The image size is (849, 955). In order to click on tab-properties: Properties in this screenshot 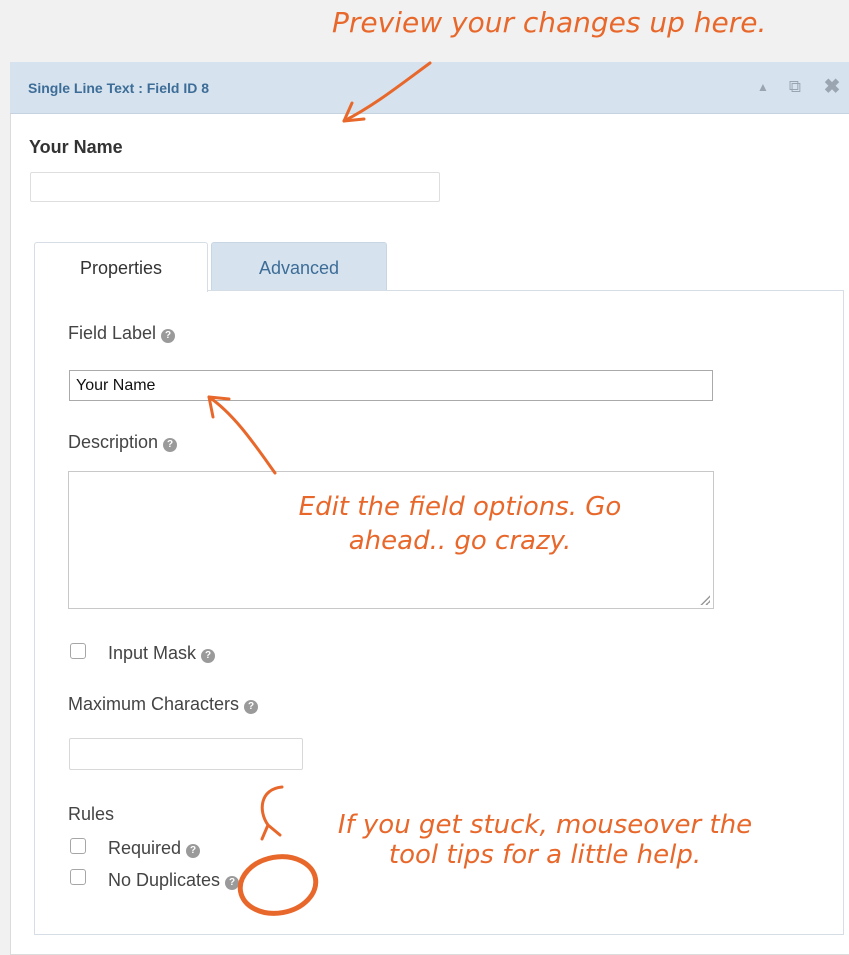, I will do `click(121, 267)`.